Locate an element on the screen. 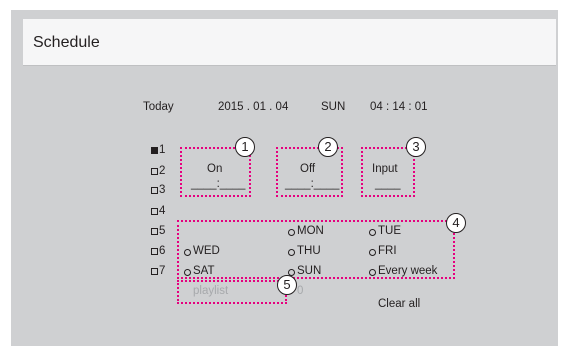 The height and width of the screenshot is (356, 569). schedule-number: 1 is located at coordinates (162, 150).